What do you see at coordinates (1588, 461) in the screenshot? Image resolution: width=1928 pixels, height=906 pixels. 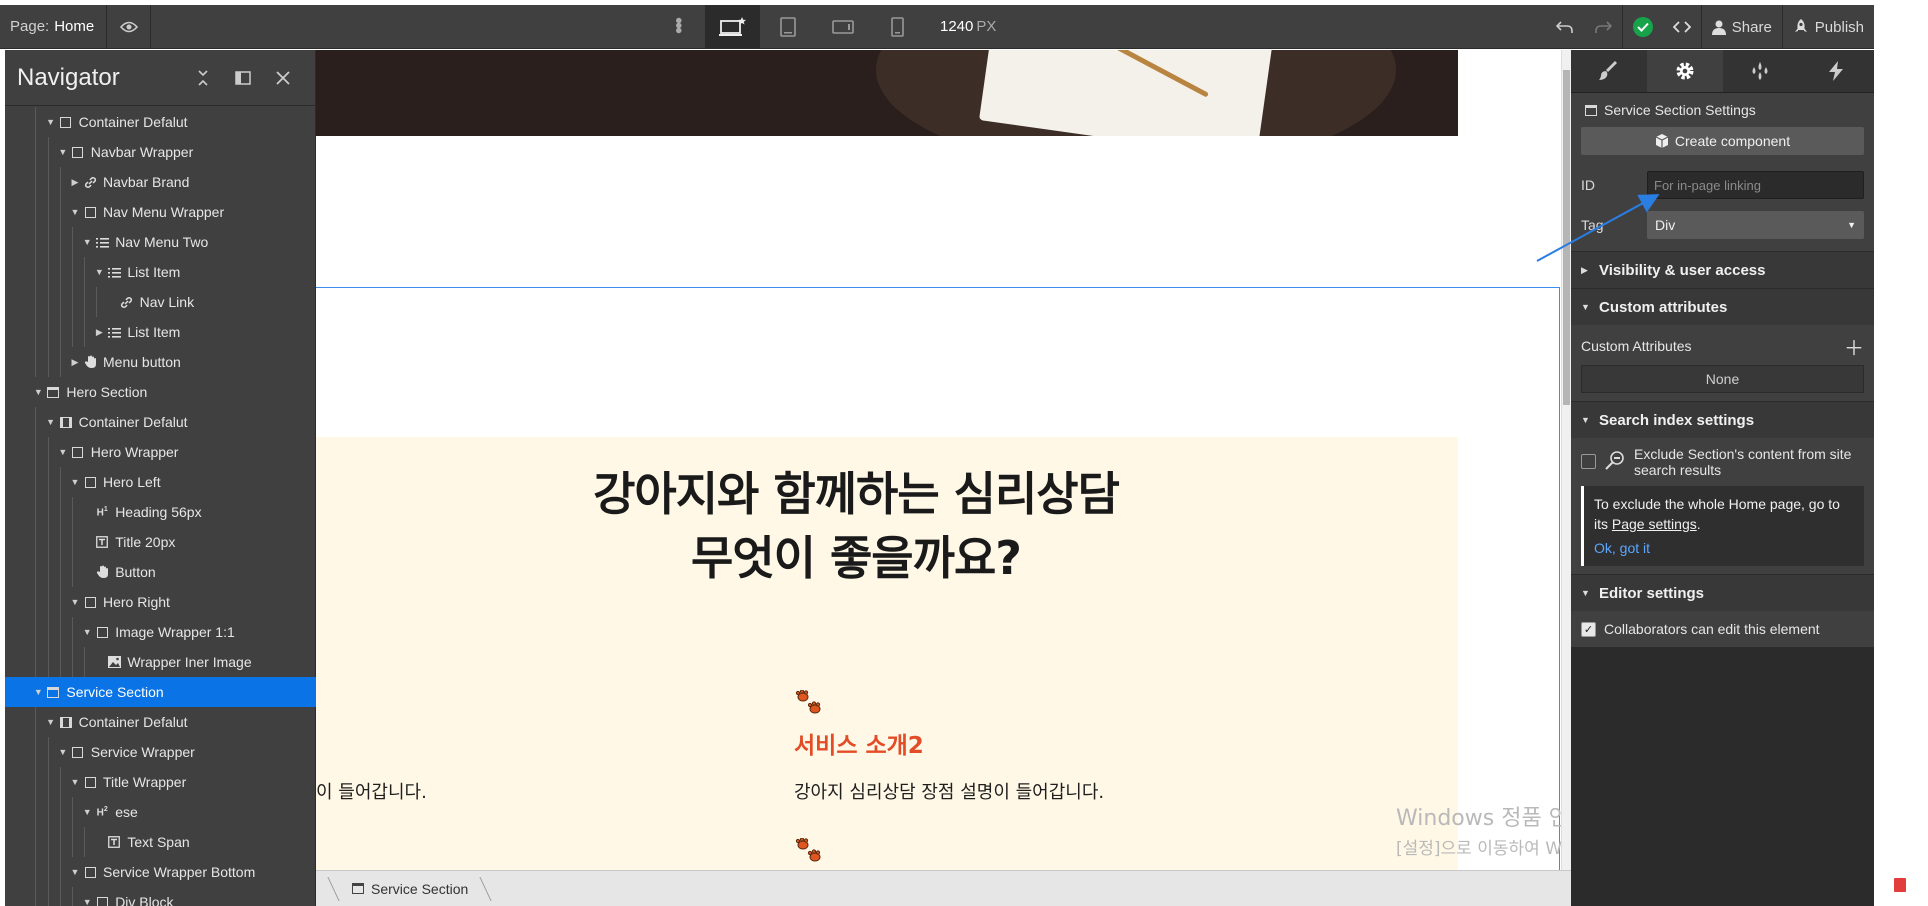 I see `exclude-checkbox` at bounding box center [1588, 461].